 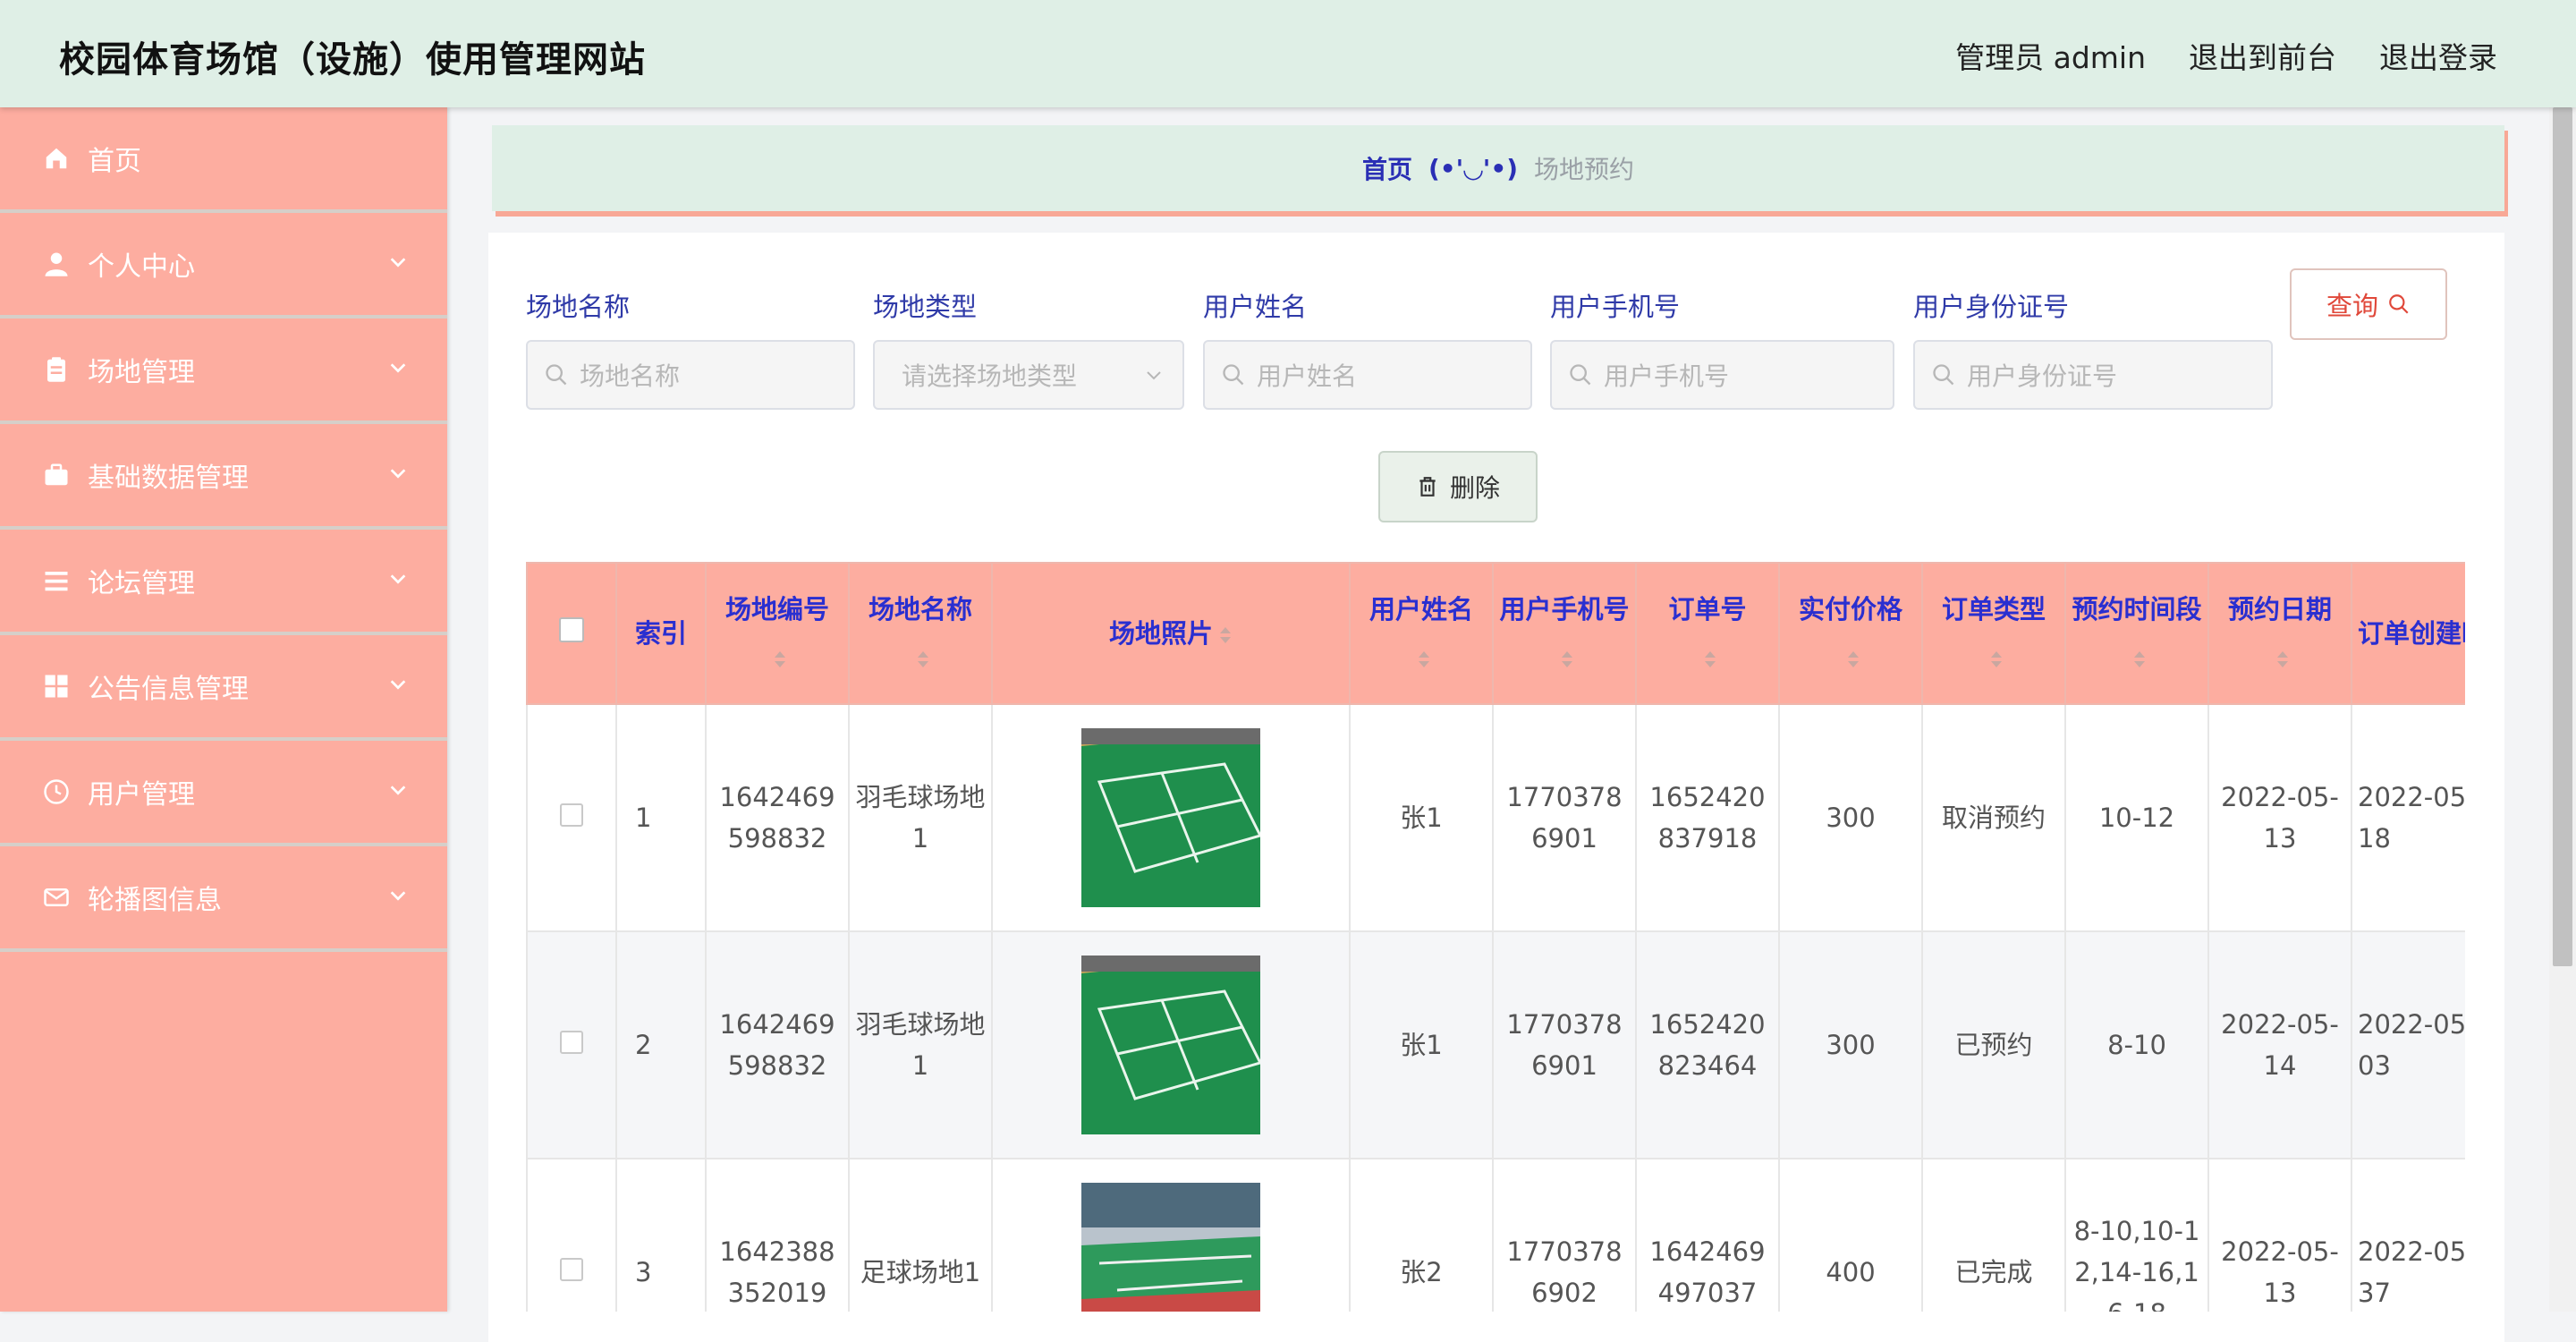 What do you see at coordinates (1170, 1247) in the screenshot?
I see `court-image` at bounding box center [1170, 1247].